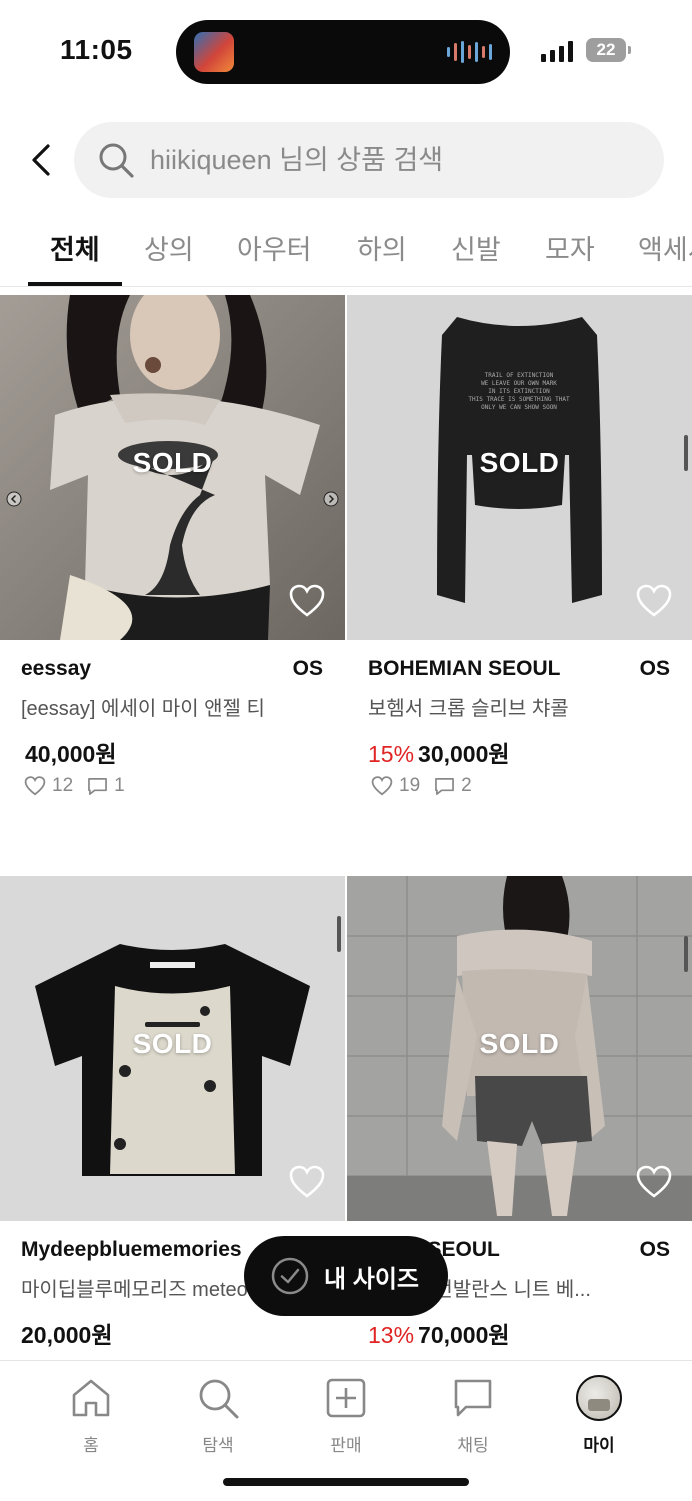 The height and width of the screenshot is (1501, 692). Describe the element at coordinates (331, 499) in the screenshot. I see `next-image-icon` at that location.